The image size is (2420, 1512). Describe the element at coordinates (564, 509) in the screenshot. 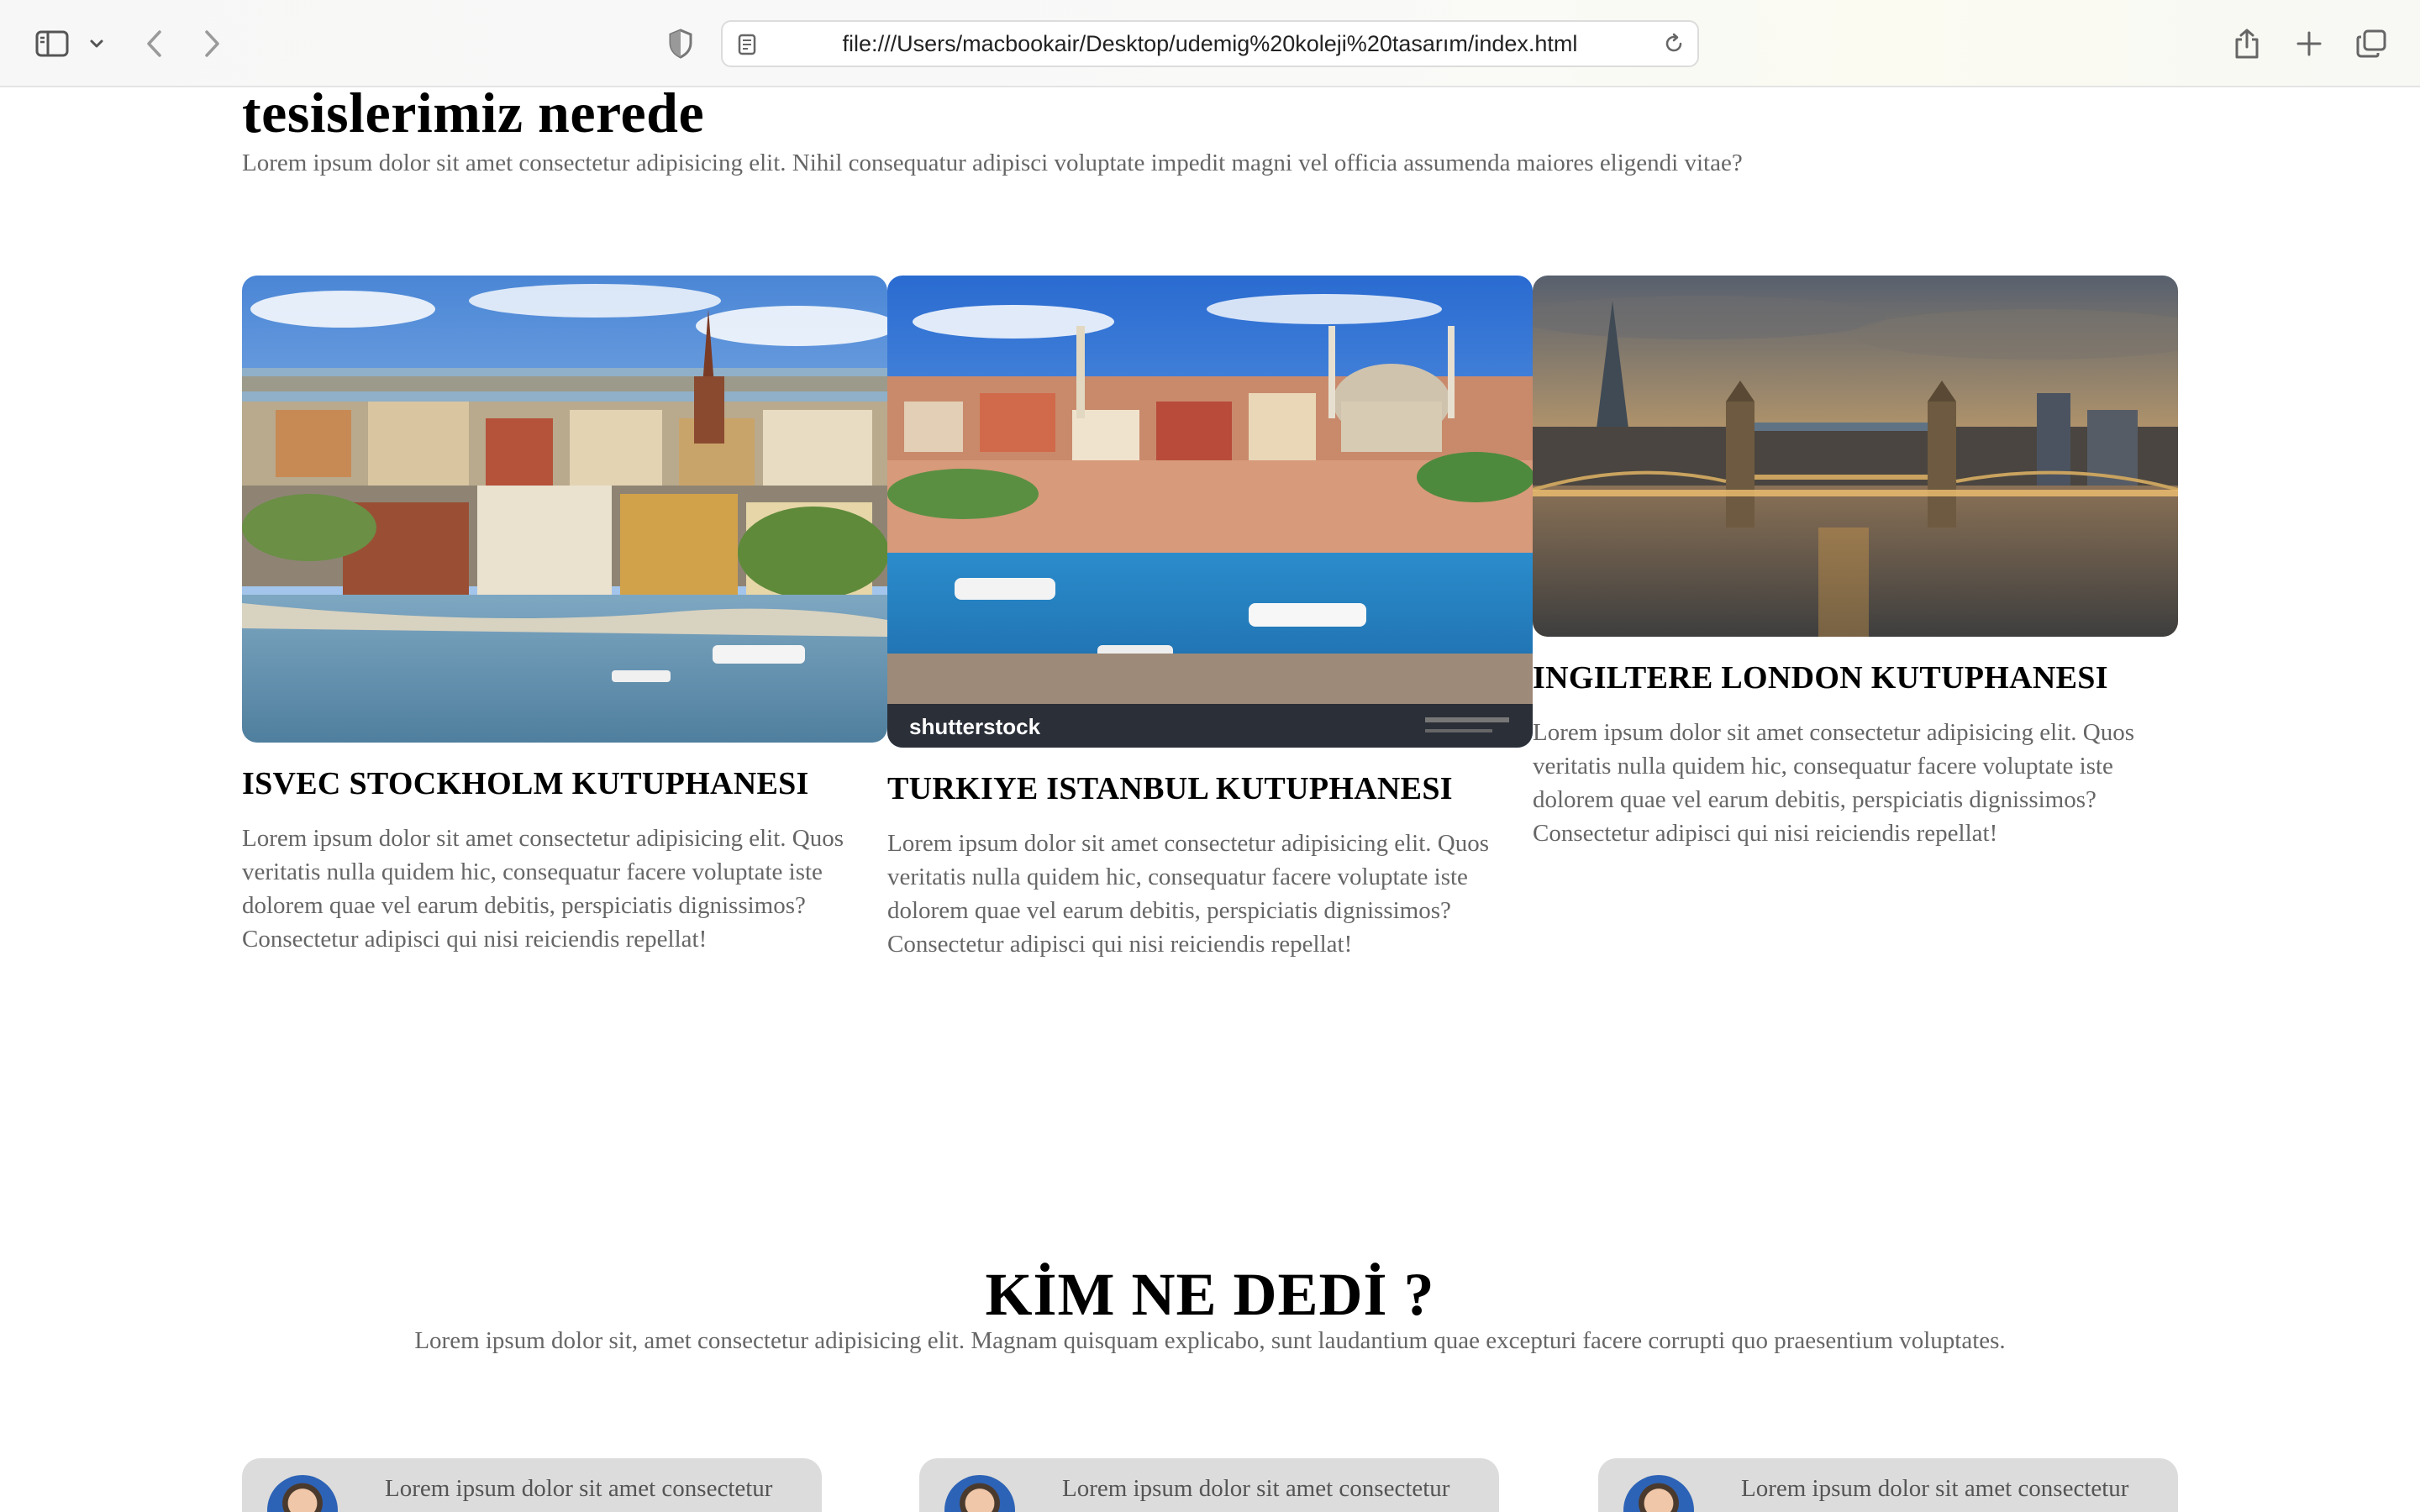

I see `stockholm-photo` at that location.